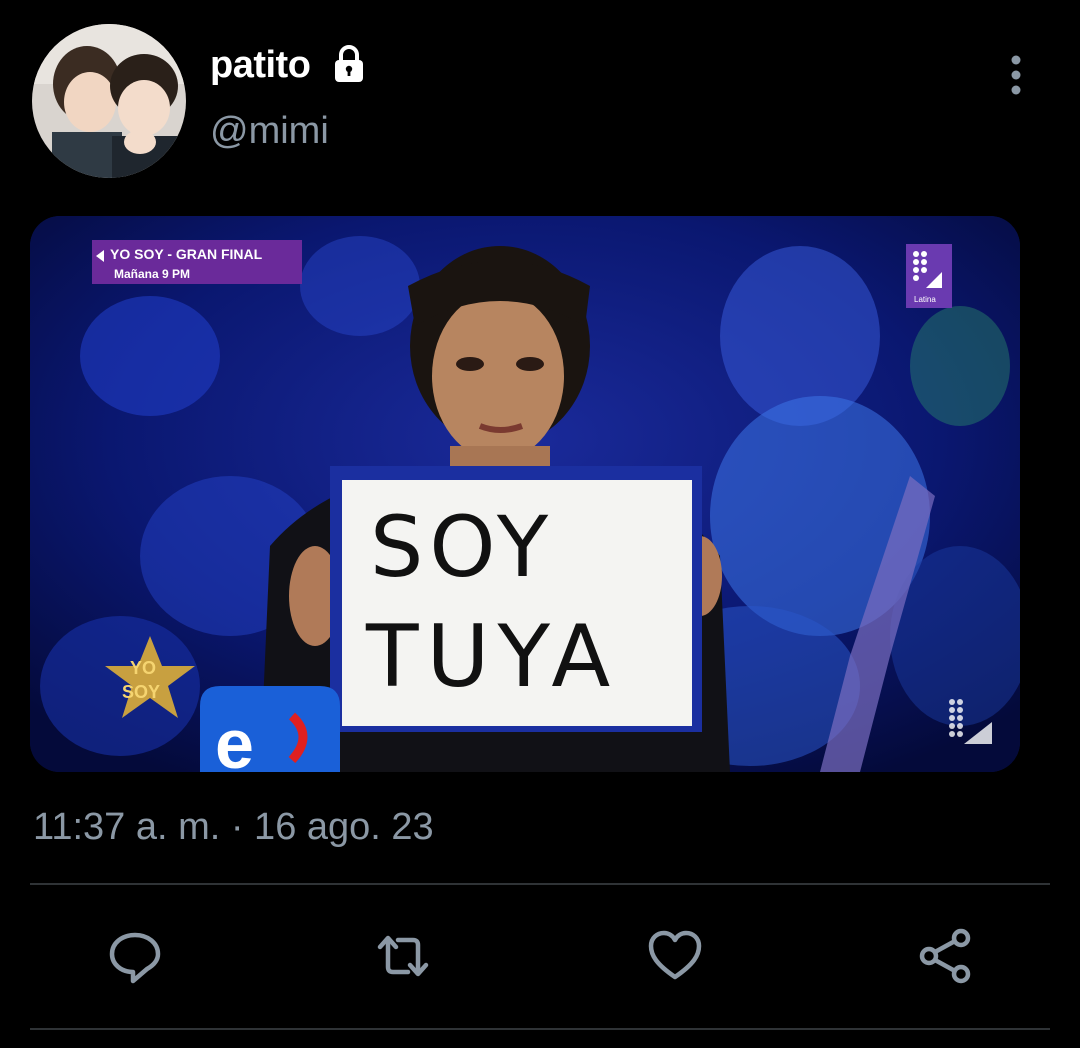 The height and width of the screenshot is (1048, 1080). I want to click on share-button, so click(945, 956).